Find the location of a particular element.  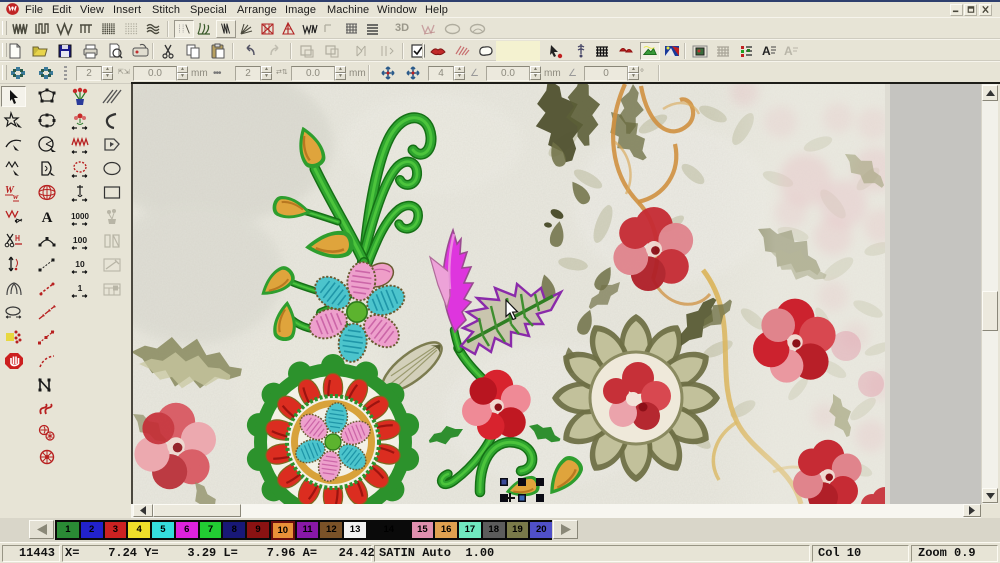

svg-text: 100 is located at coordinates (80, 240).